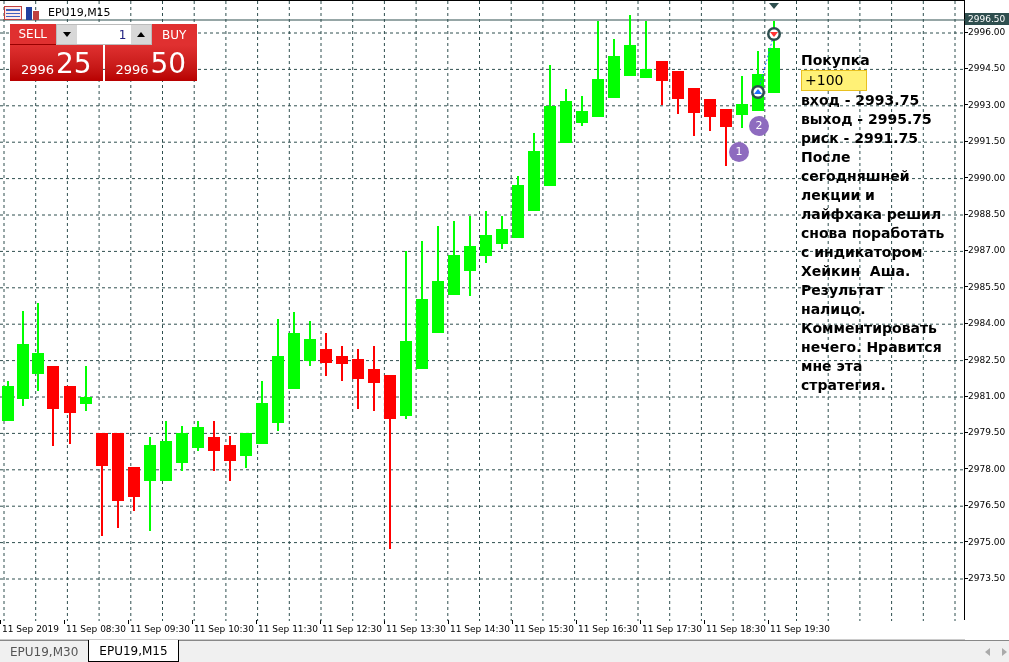 The width and height of the screenshot is (1009, 662). Describe the element at coordinates (987, 68) in the screenshot. I see `price-tick-label: 2994.50` at that location.